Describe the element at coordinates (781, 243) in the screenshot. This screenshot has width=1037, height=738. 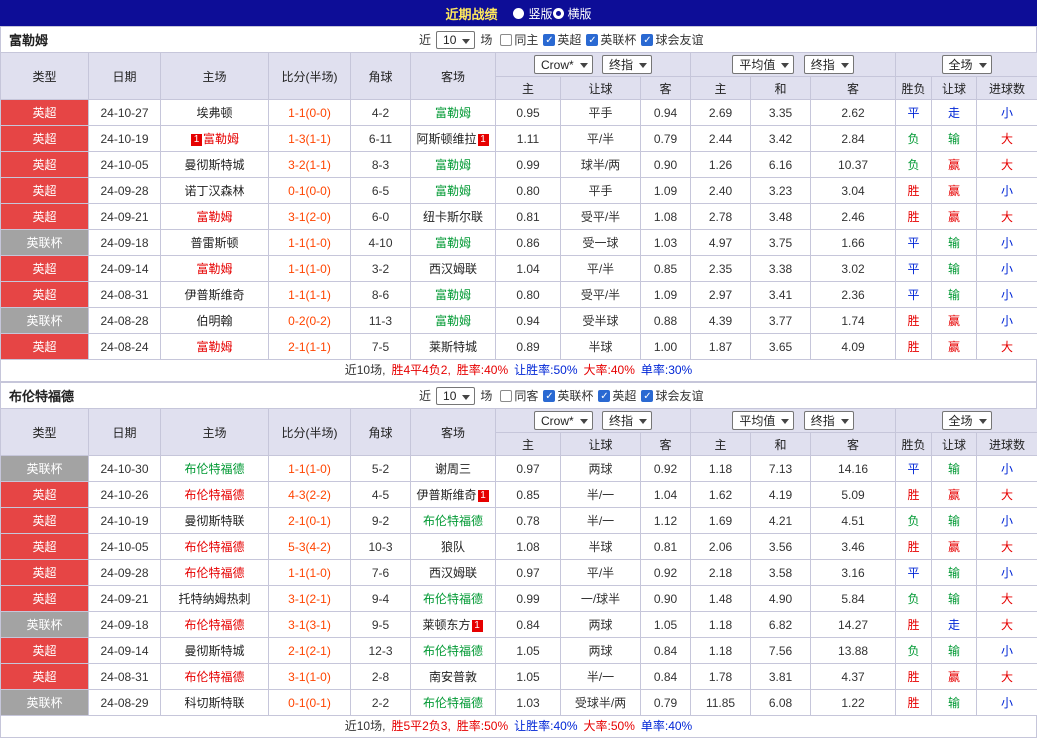
I see `avg-draw: 3.75` at that location.